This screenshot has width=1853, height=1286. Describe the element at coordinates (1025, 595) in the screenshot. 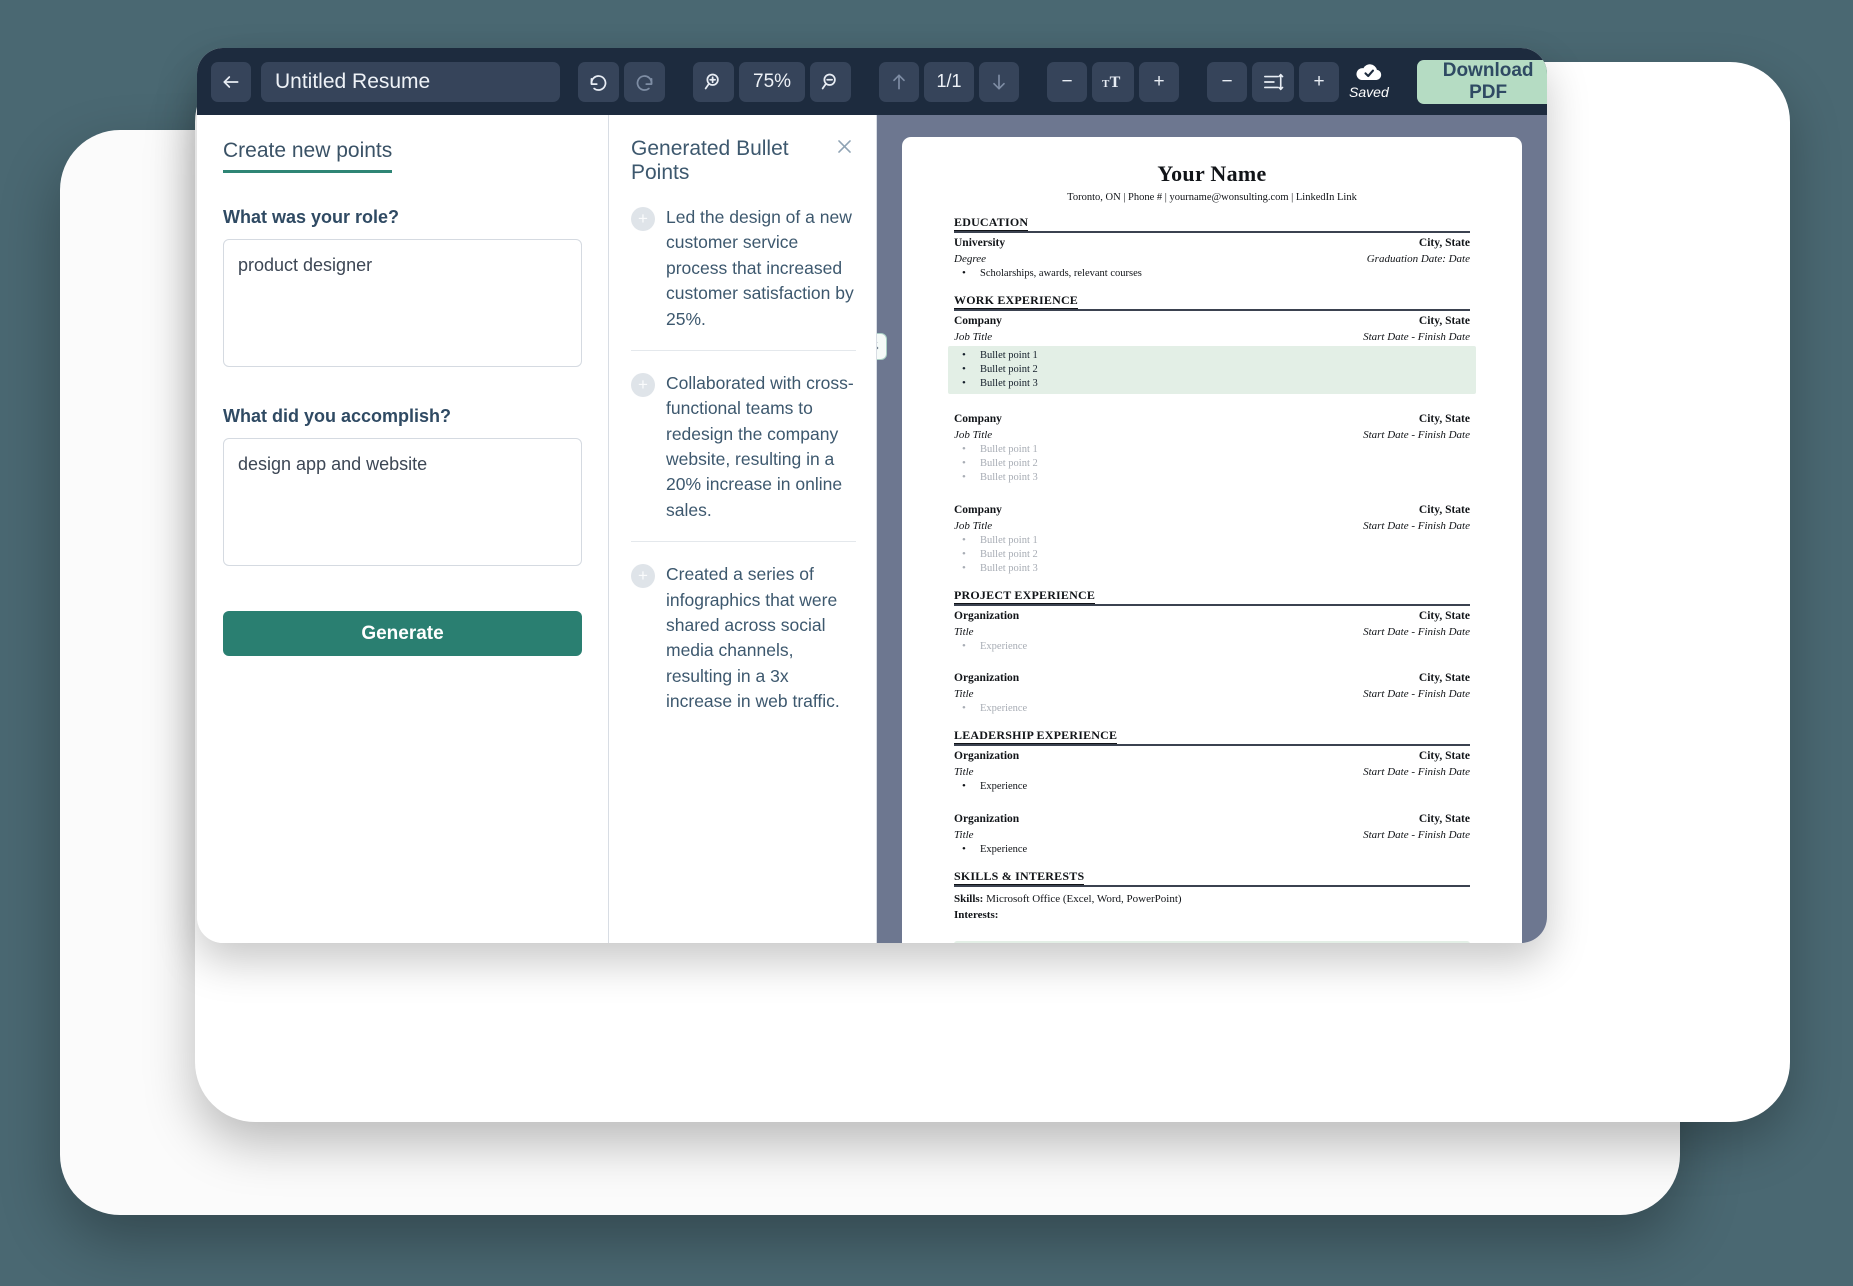

I see `section-heading-project-text: PROJECT EXPERIENCE` at that location.